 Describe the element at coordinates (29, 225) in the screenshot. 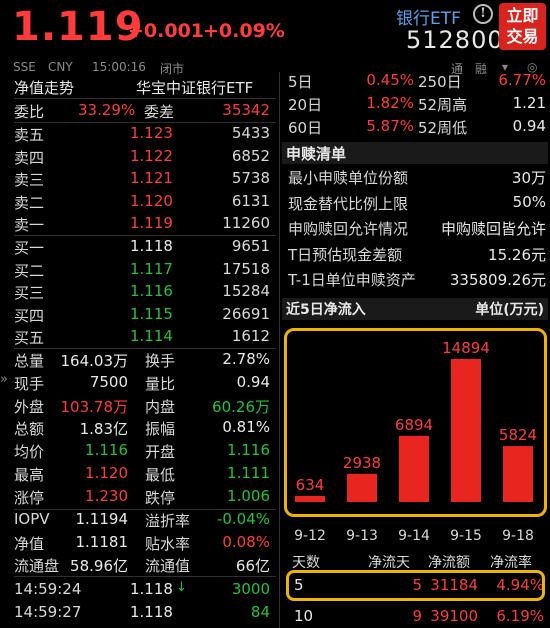

I see `level-label: 卖一` at that location.